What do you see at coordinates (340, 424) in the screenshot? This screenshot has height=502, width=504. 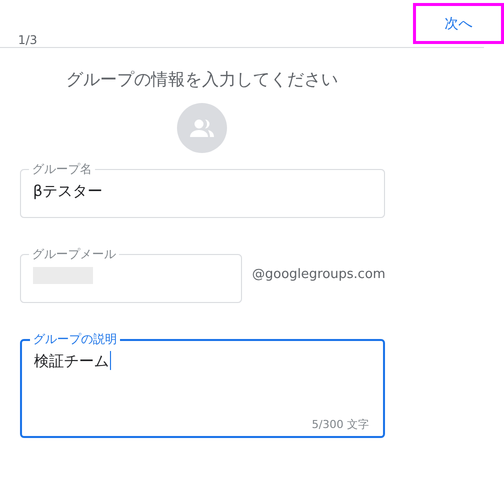 I see `character-counter: 5/300 文字` at bounding box center [340, 424].